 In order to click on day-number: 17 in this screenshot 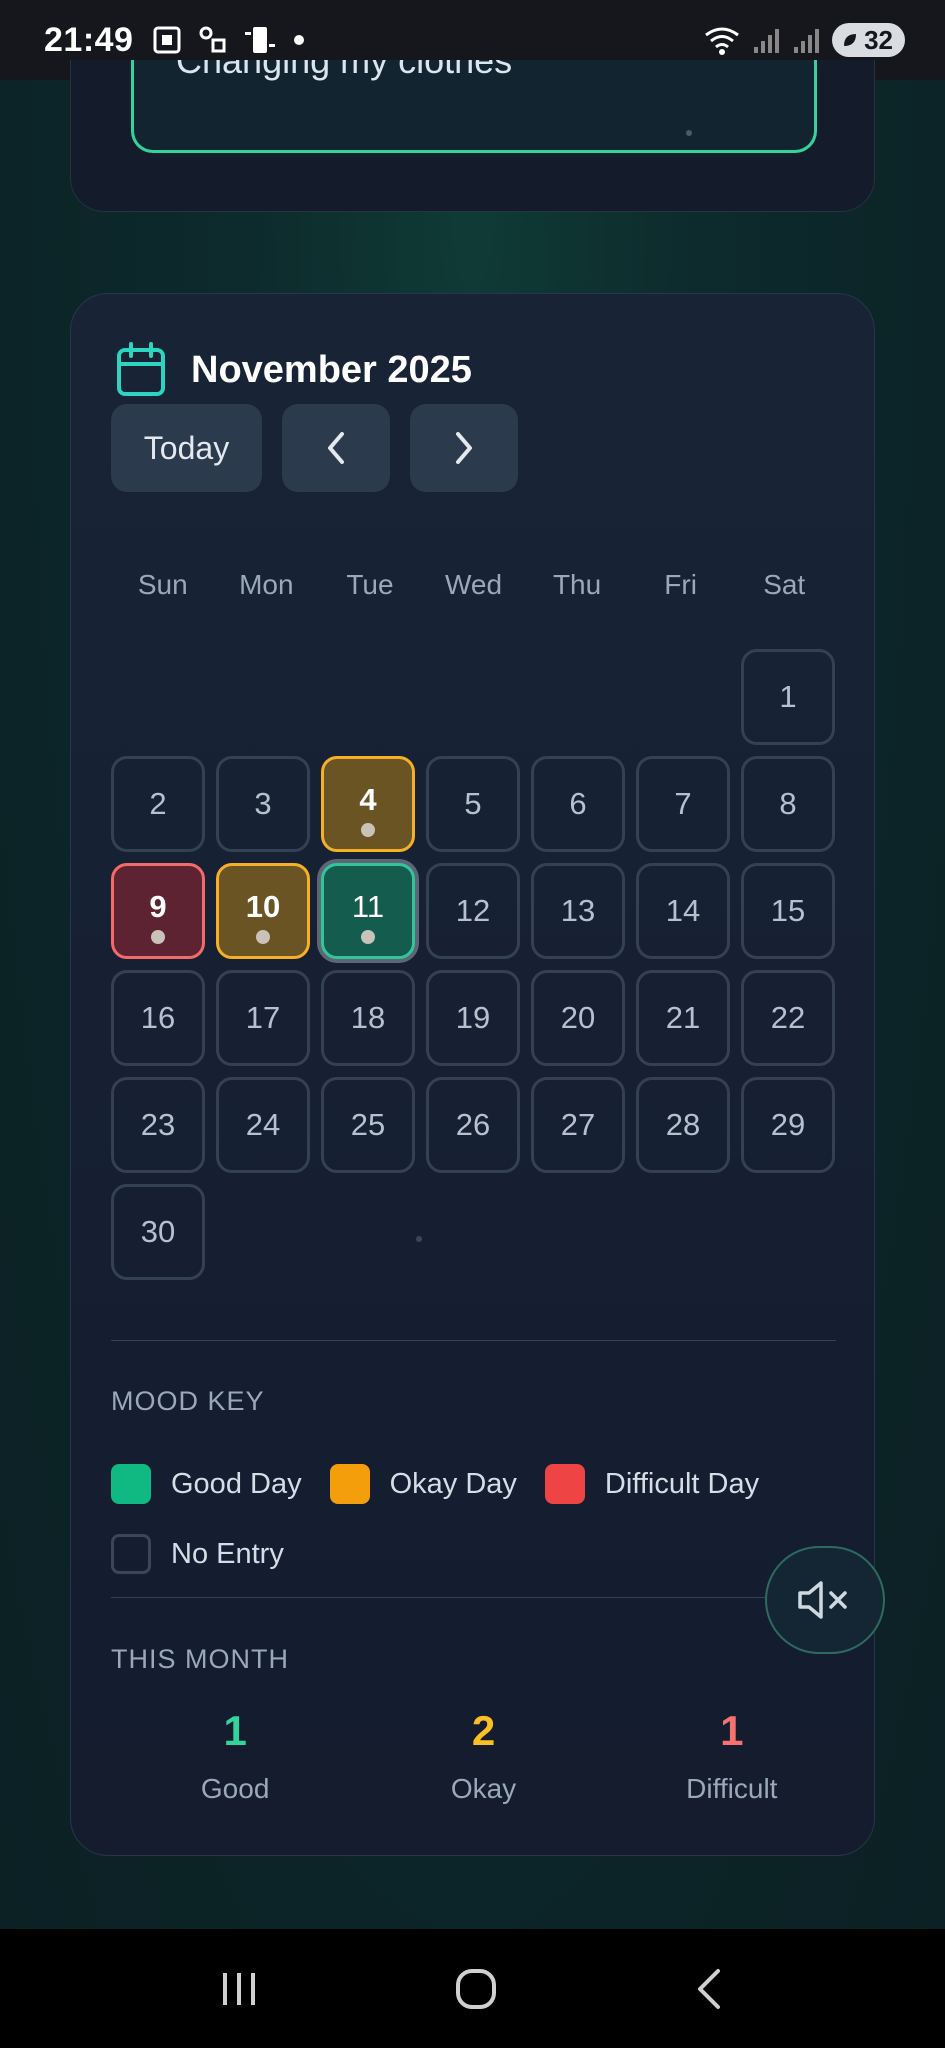, I will do `click(263, 1017)`.